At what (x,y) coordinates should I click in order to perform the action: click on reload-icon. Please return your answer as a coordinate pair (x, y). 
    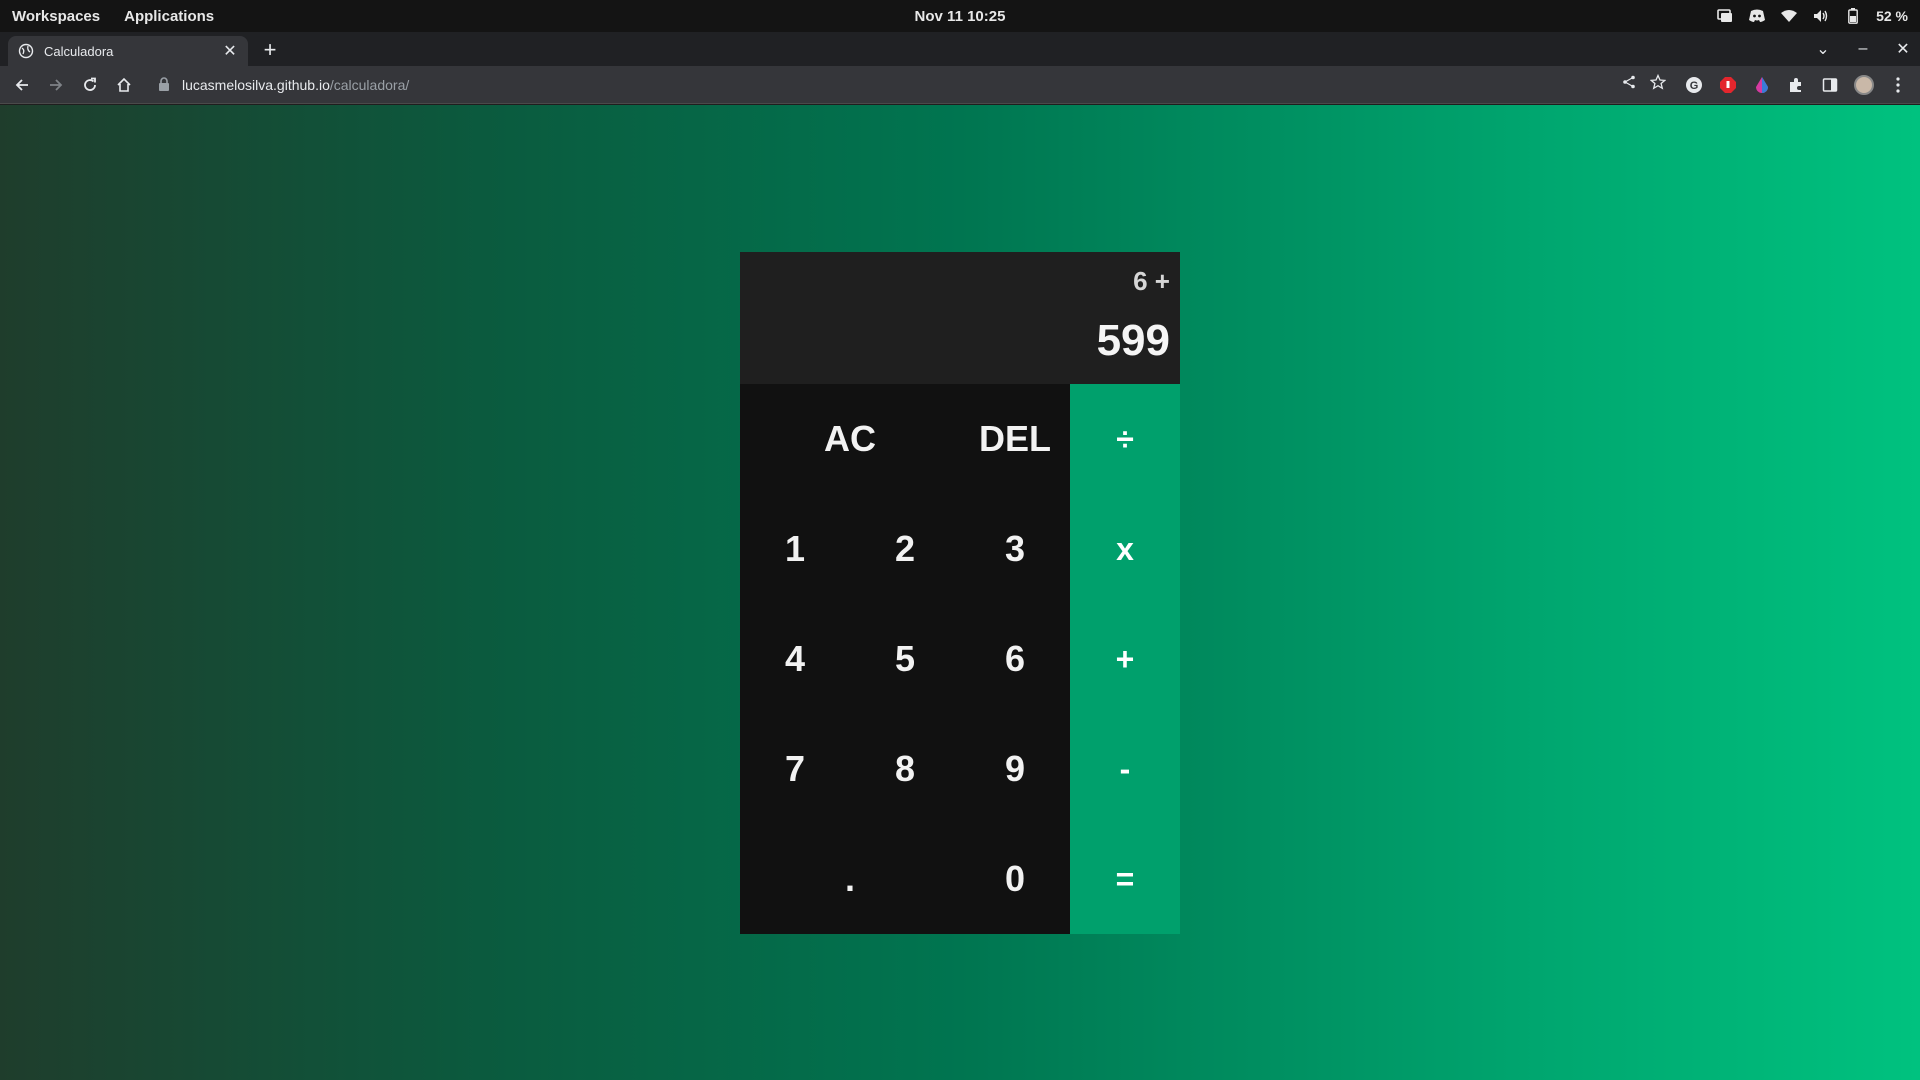
    Looking at the image, I should click on (90, 84).